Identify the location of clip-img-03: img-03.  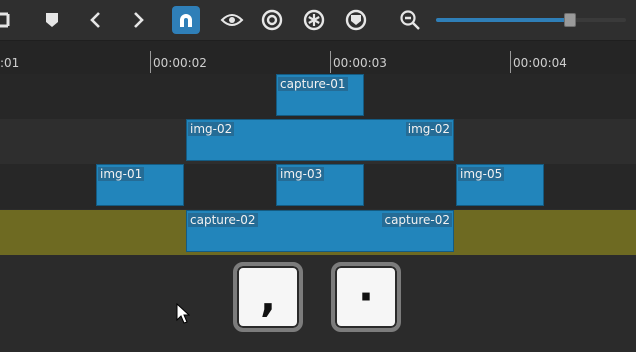
(320, 185).